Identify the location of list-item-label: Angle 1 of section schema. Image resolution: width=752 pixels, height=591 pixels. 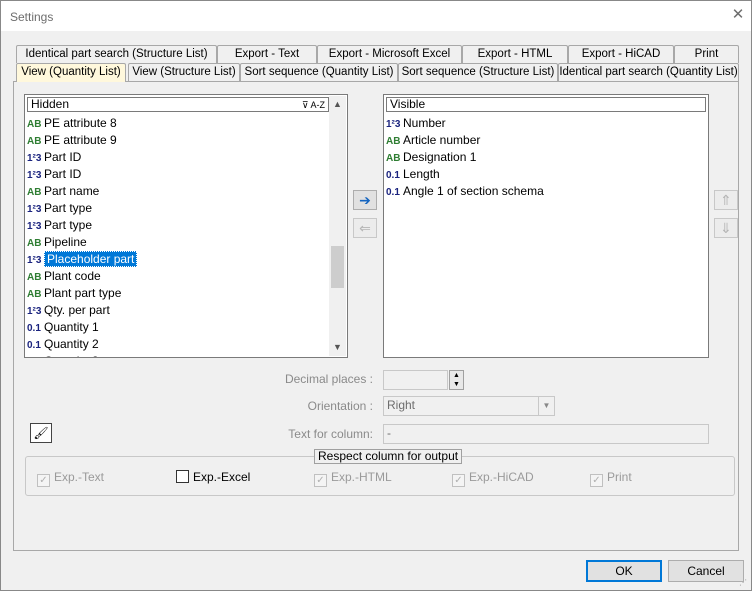
(473, 191).